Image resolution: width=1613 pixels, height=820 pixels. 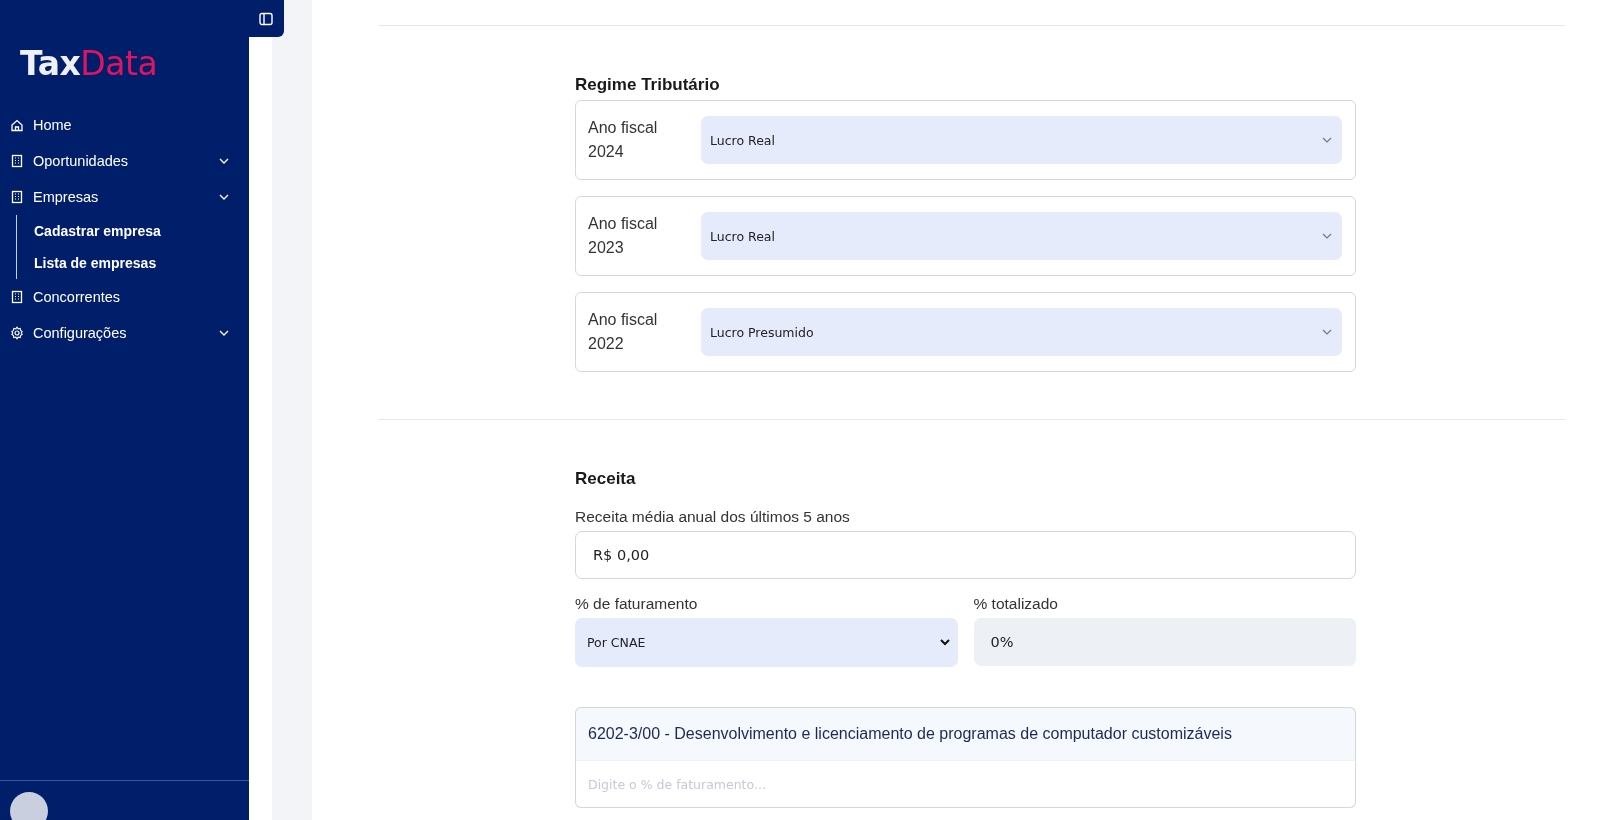 What do you see at coordinates (623, 140) in the screenshot?
I see `fiscal-year-label: Ano fiscal 2024` at bounding box center [623, 140].